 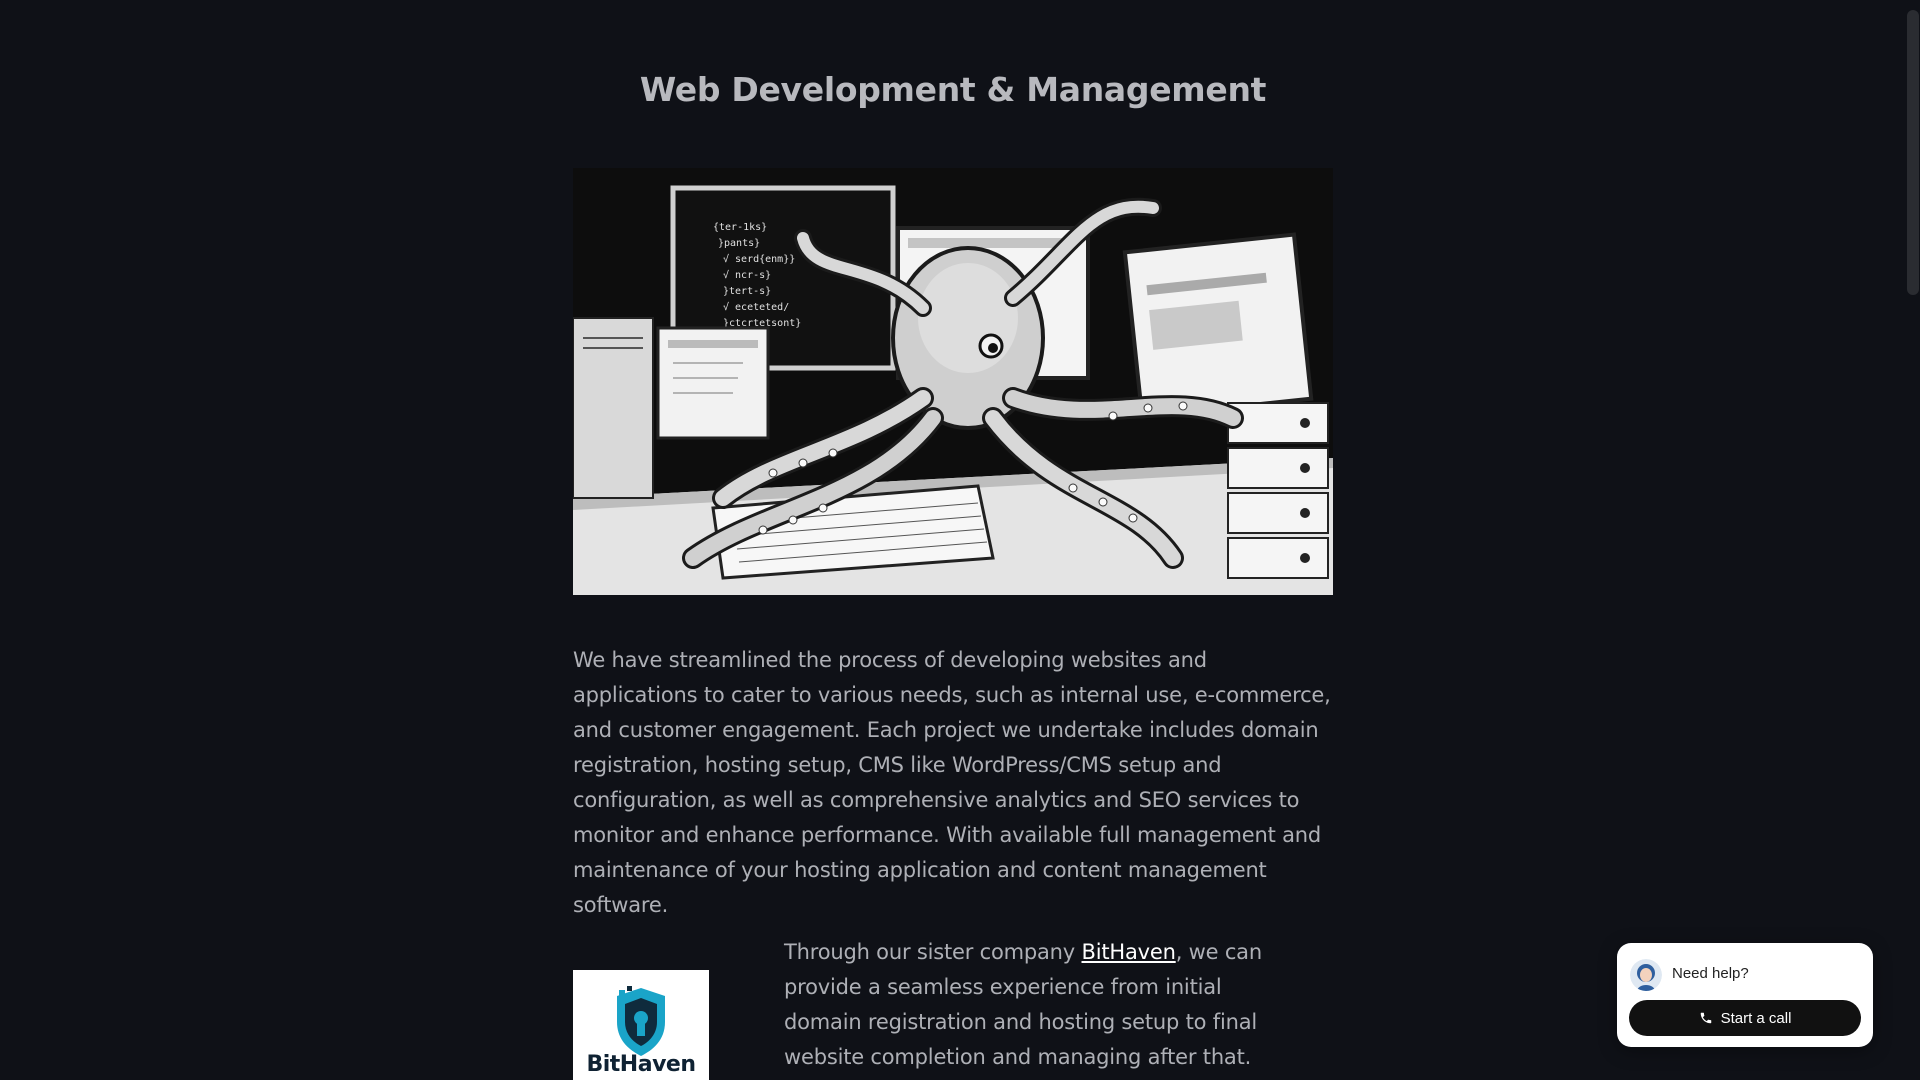 I want to click on bithaven-link: BitHaven, so click(x=1129, y=952).